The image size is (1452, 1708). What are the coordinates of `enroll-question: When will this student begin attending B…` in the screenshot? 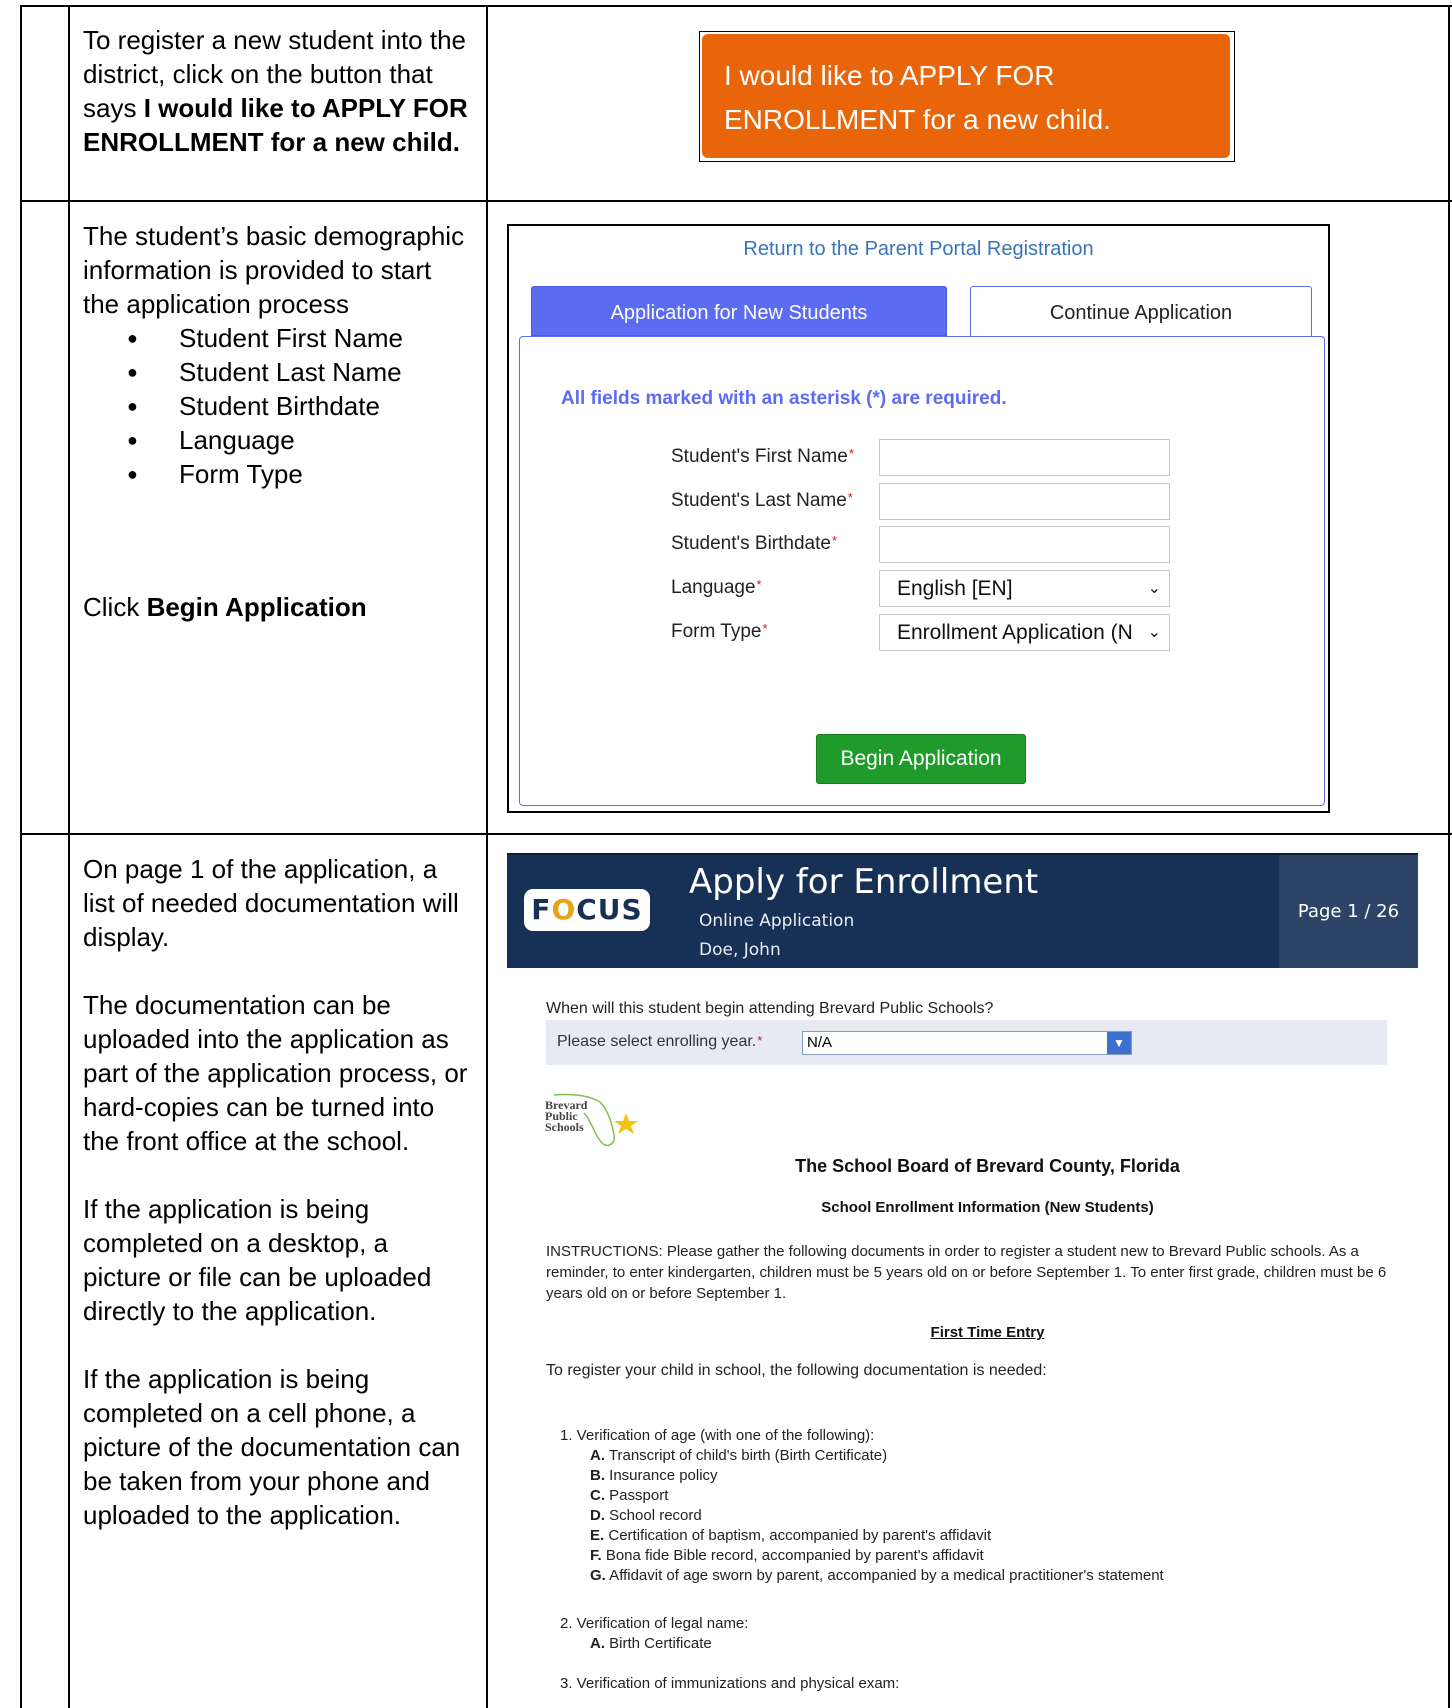 It's located at (770, 1008).